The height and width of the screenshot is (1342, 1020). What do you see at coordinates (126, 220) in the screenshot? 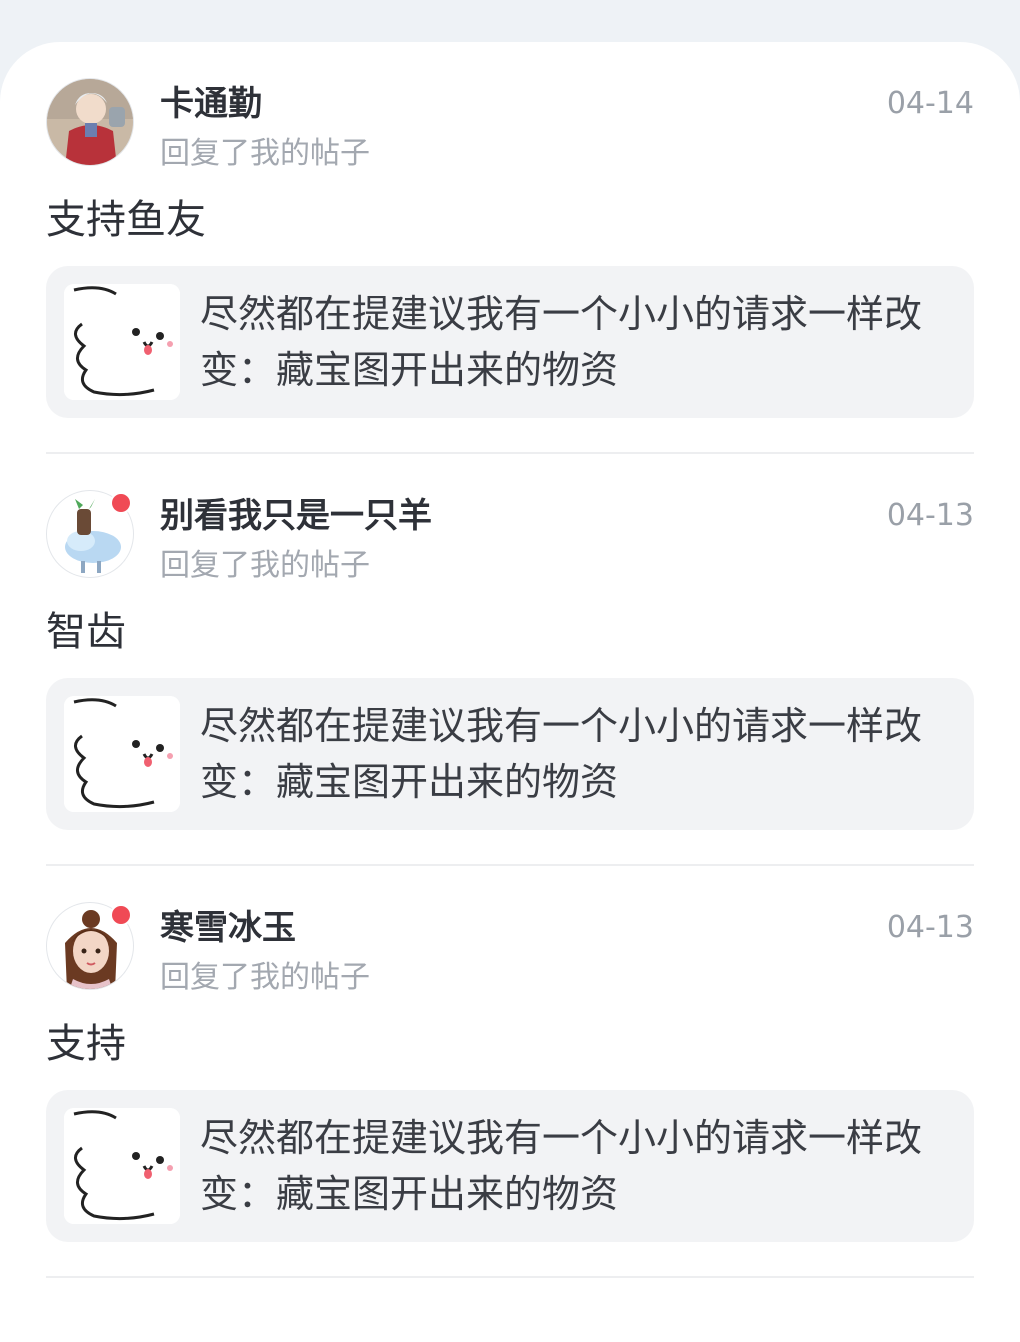
I see `reply-text: 支持鱼友` at bounding box center [126, 220].